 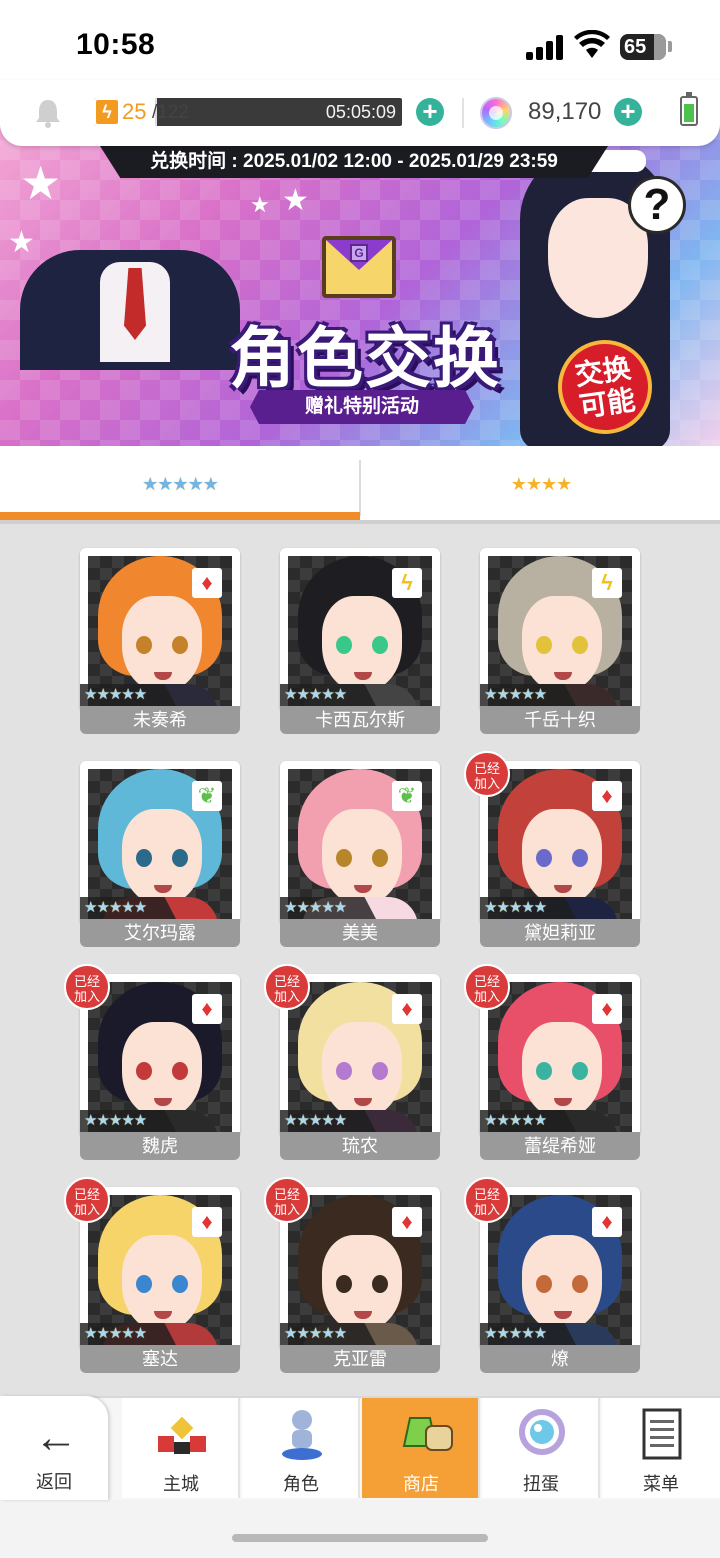 I want to click on character-card: ♦ ★★★★★ 琉农 已经 加入, so click(x=352, y=1062).